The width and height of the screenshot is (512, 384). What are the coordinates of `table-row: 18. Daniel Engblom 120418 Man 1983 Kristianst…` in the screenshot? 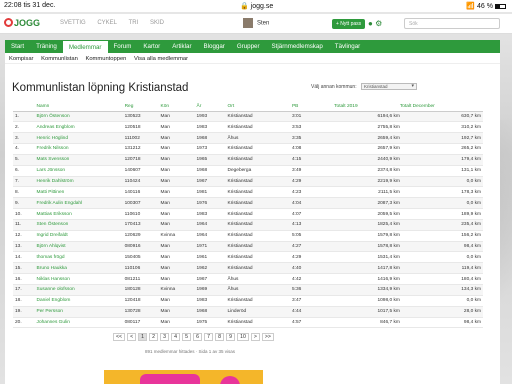 It's located at (248, 301).